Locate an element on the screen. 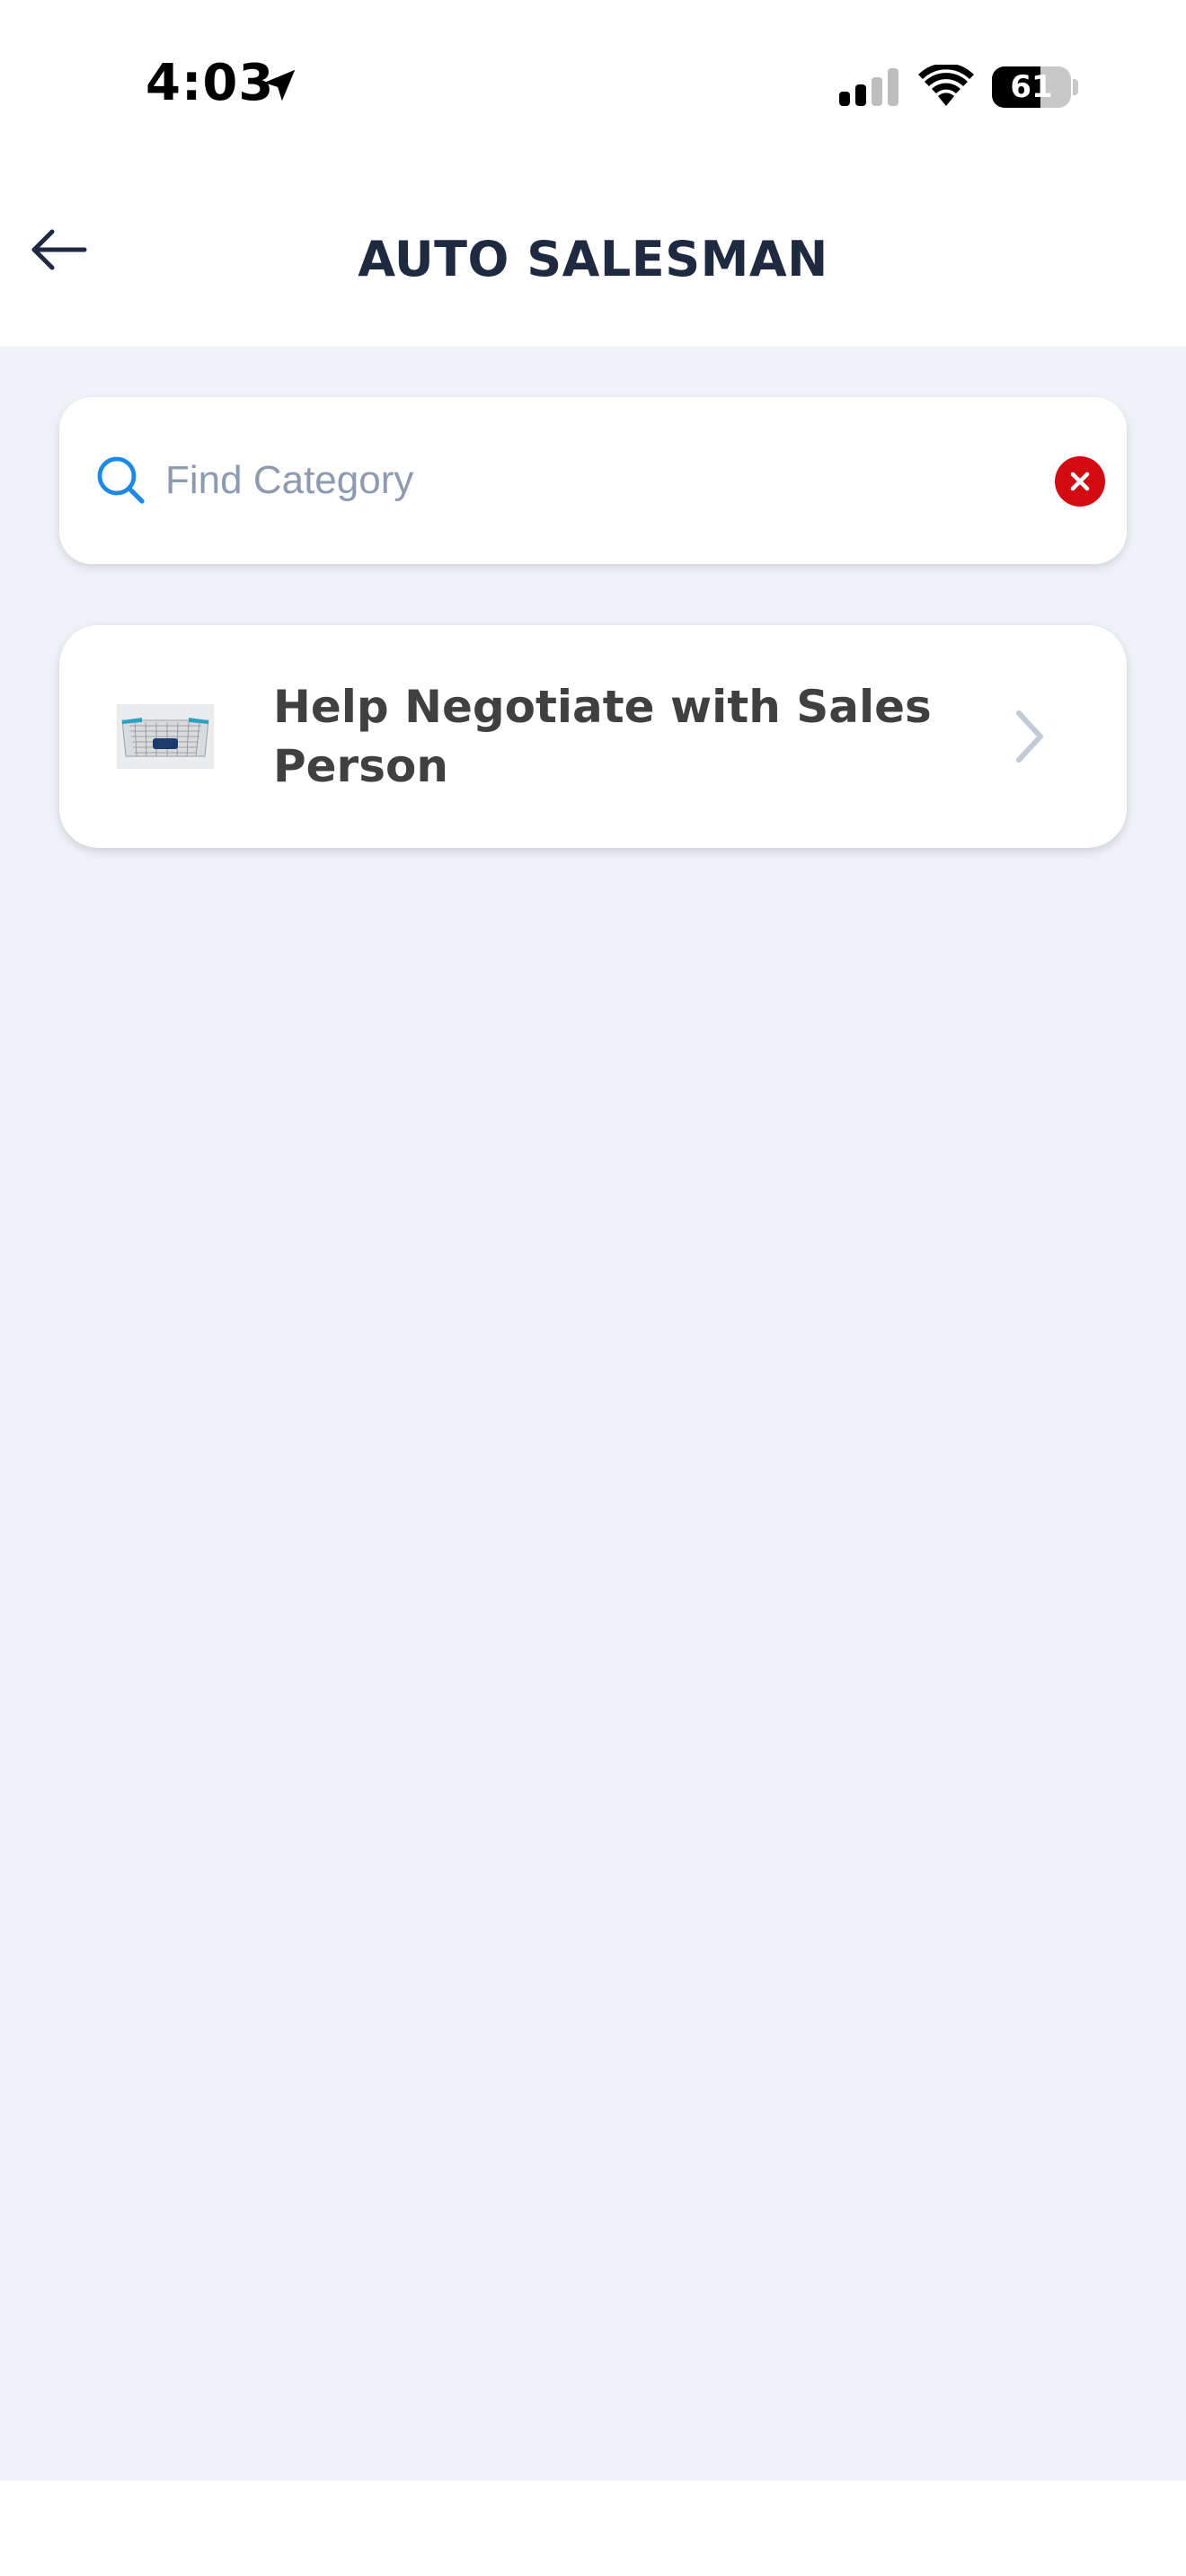 The width and height of the screenshot is (1186, 2576). status-bar: 4:03 61 is located at coordinates (593, 85).